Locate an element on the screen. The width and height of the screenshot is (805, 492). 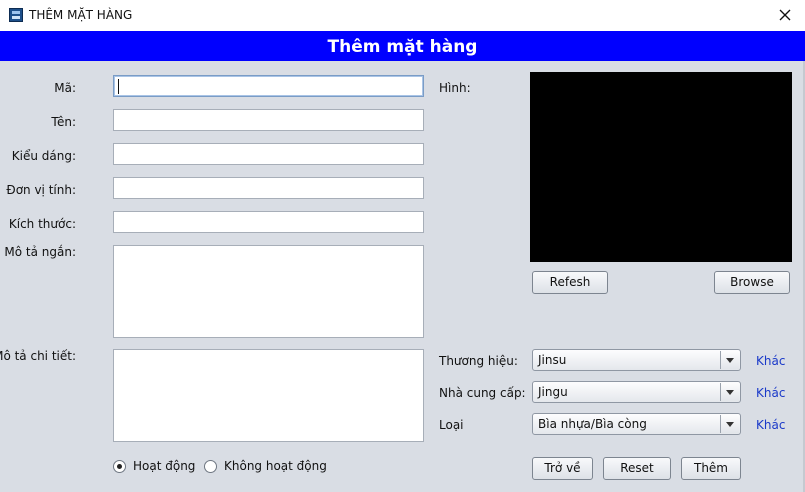
loai-label: Loại is located at coordinates (451, 425).